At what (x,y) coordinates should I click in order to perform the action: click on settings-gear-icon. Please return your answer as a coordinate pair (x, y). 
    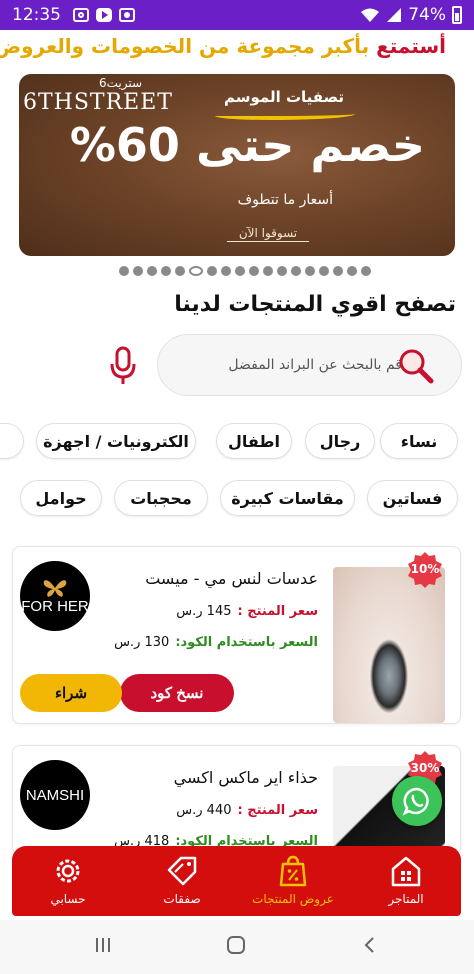
    Looking at the image, I should click on (68, 871).